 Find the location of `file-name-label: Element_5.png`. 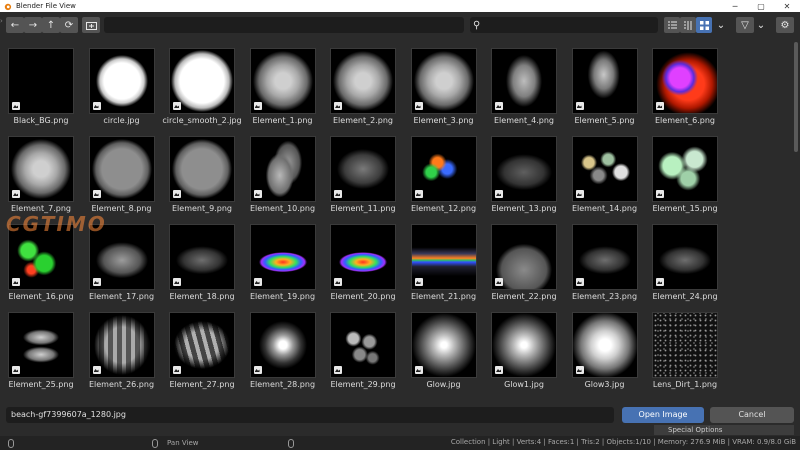

file-name-label: Element_5.png is located at coordinates (604, 120).